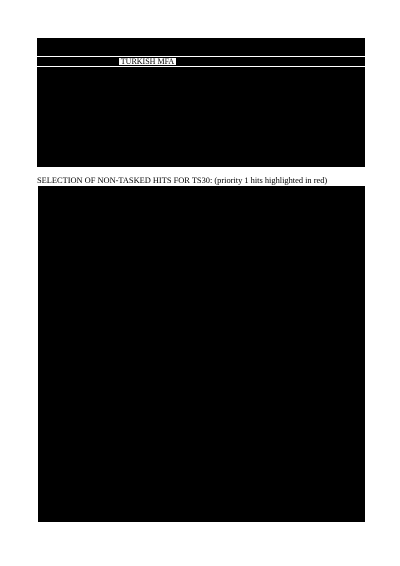  I want to click on redacted-label-right, so click(270, 61).